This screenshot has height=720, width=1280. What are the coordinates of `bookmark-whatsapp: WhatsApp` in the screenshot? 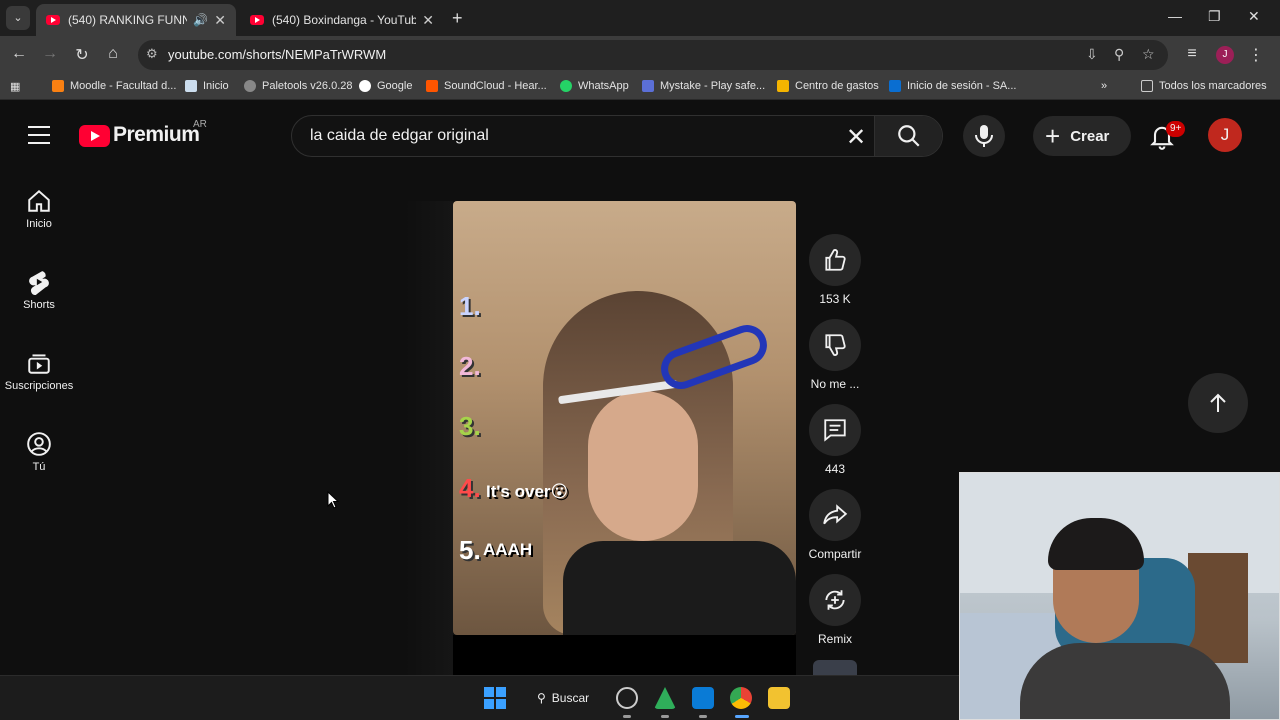 It's located at (594, 86).